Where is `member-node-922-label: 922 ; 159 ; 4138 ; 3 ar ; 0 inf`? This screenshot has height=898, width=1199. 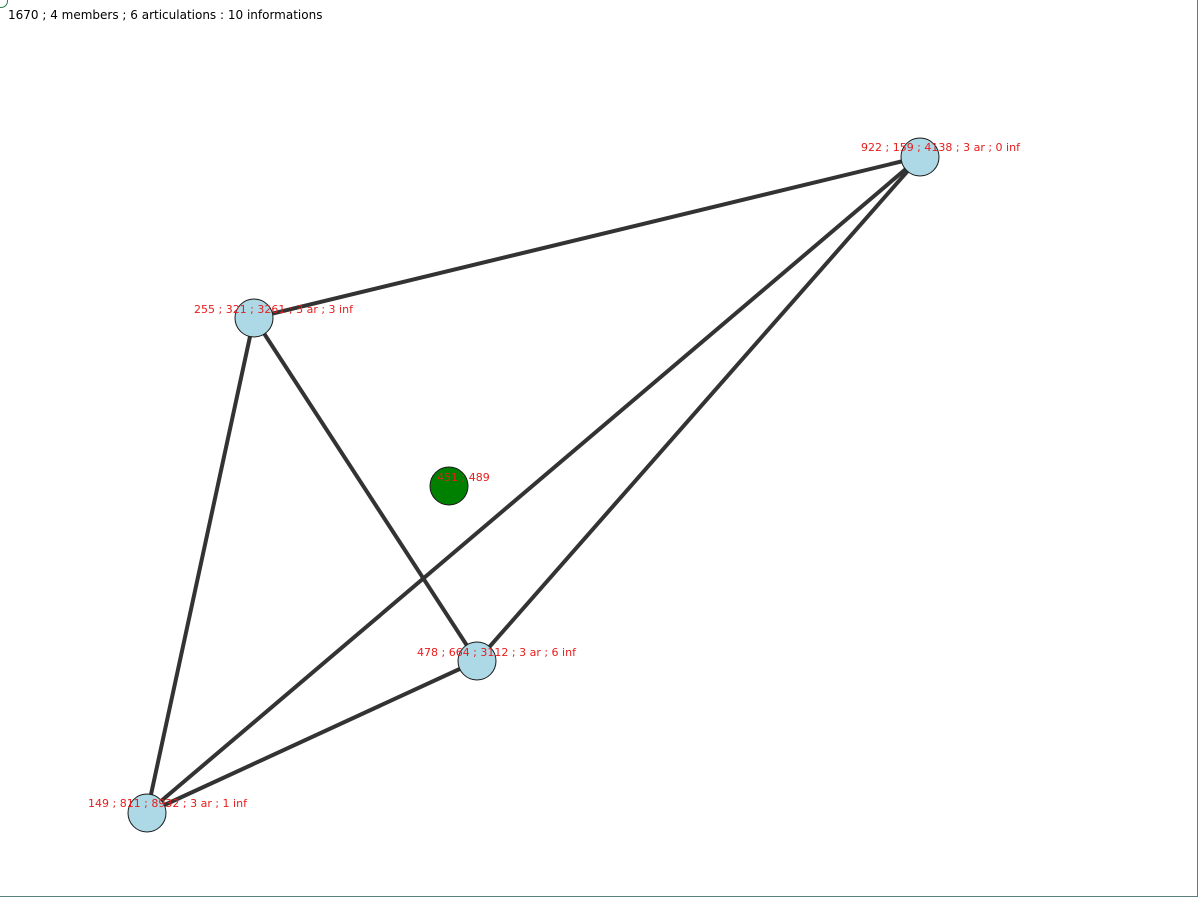 member-node-922-label: 922 ; 159 ; 4138 ; 3 ar ; 0 inf is located at coordinates (941, 147).